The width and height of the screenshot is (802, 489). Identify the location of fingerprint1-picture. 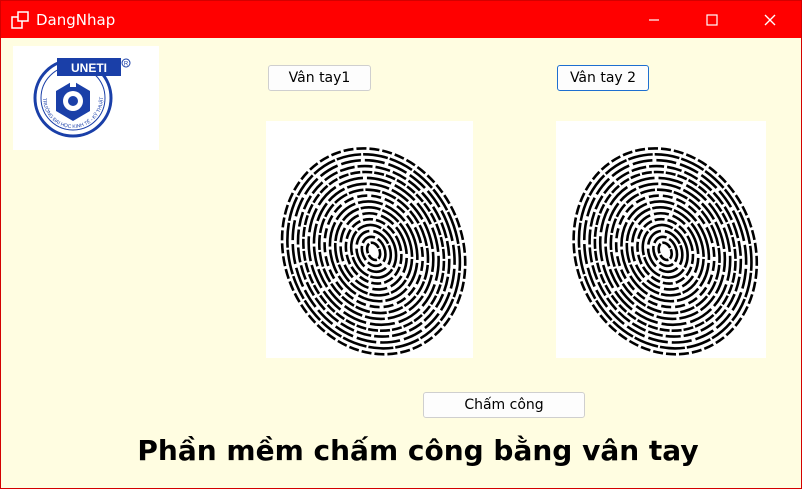
(369, 239).